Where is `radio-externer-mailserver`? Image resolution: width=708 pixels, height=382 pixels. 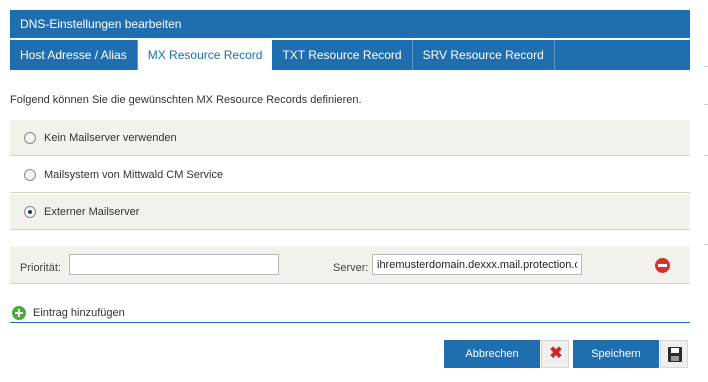 radio-externer-mailserver is located at coordinates (30, 211).